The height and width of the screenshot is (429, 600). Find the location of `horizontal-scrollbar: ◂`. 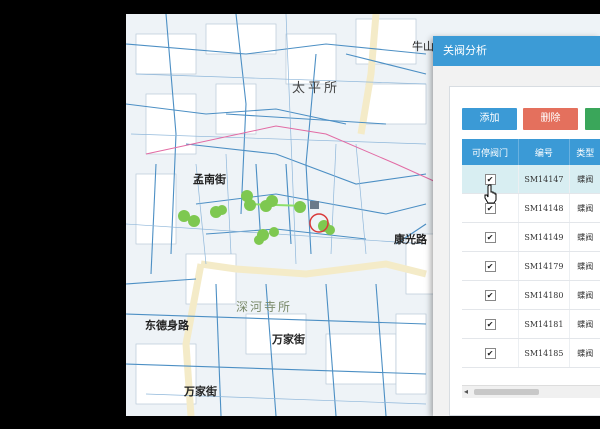

horizontal-scrollbar: ◂ is located at coordinates (531, 391).